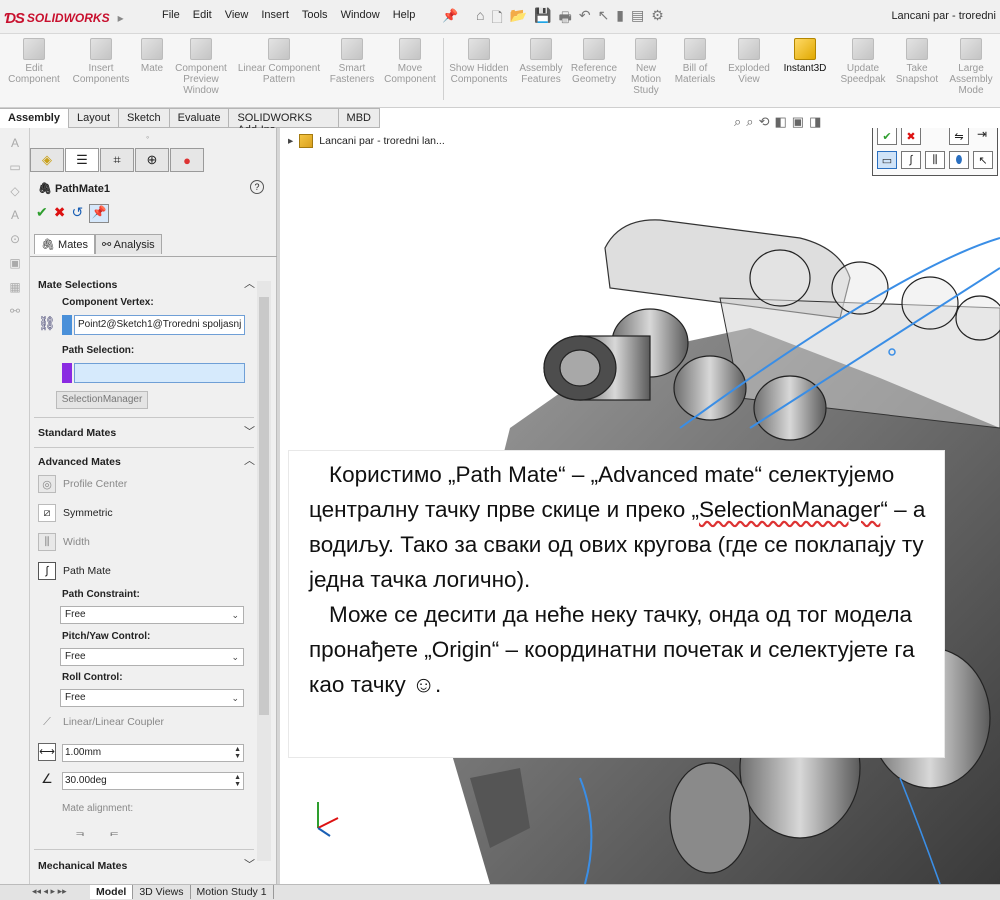  I want to click on selection-manager-button: SelectionManager, so click(102, 400).